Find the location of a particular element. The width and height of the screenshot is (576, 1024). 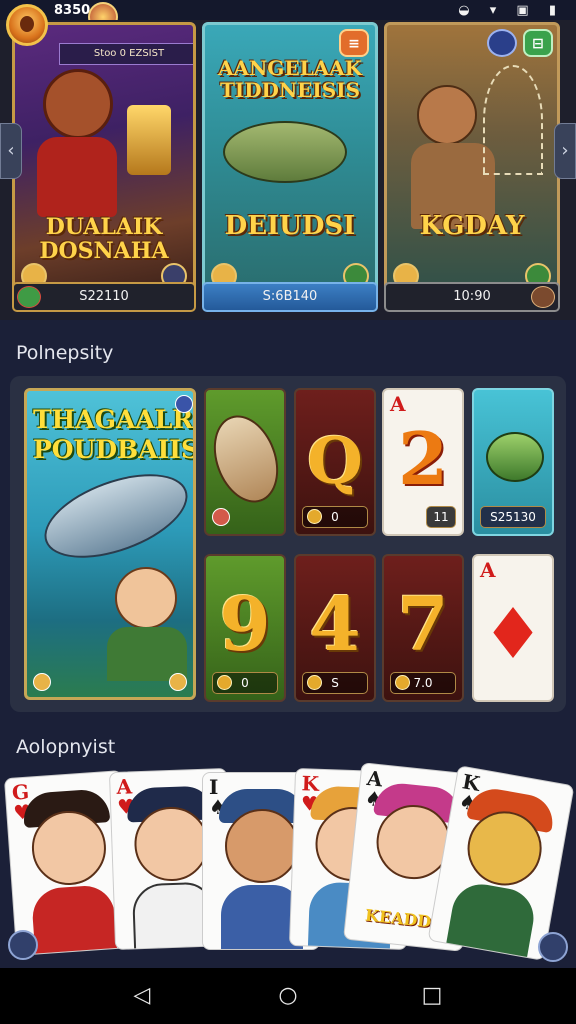

tile-glyph: 4 is located at coordinates (335, 625).